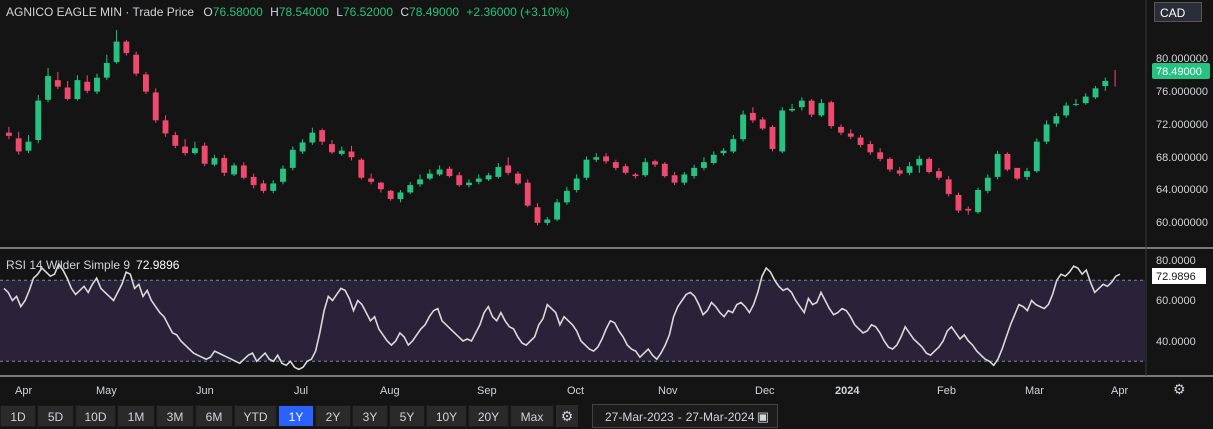 Image resolution: width=1213 pixels, height=429 pixels. What do you see at coordinates (214, 416) in the screenshot?
I see `range-button-6m: 6M` at bounding box center [214, 416].